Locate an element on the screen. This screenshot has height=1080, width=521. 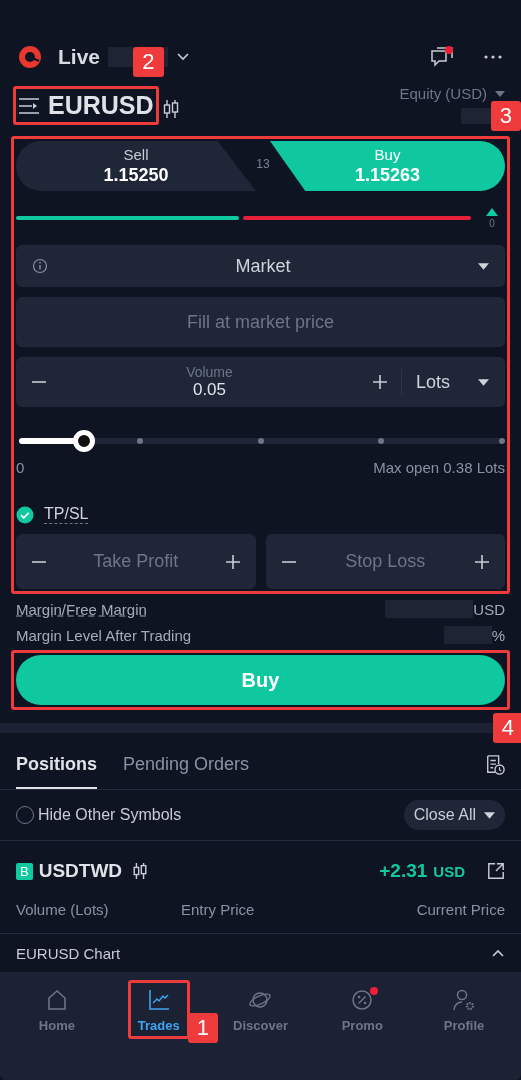
take-profit-field: Take Profit is located at coordinates (136, 561).